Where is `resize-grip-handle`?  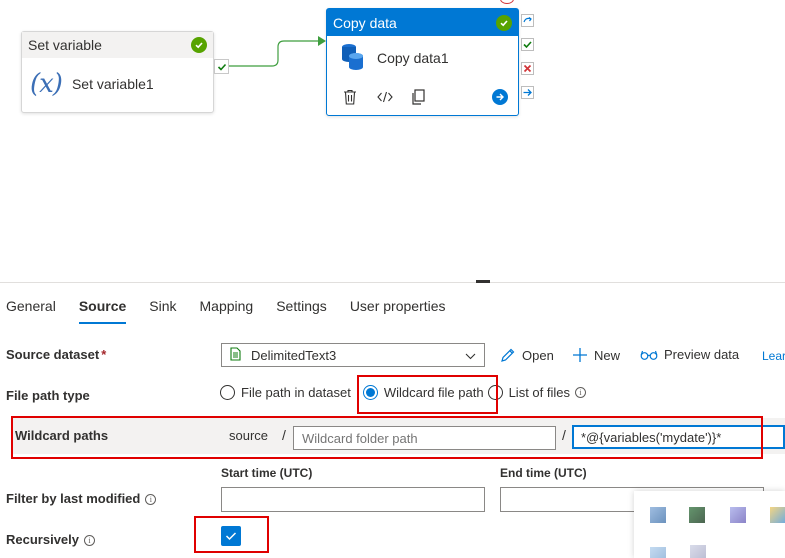 resize-grip-handle is located at coordinates (483, 281).